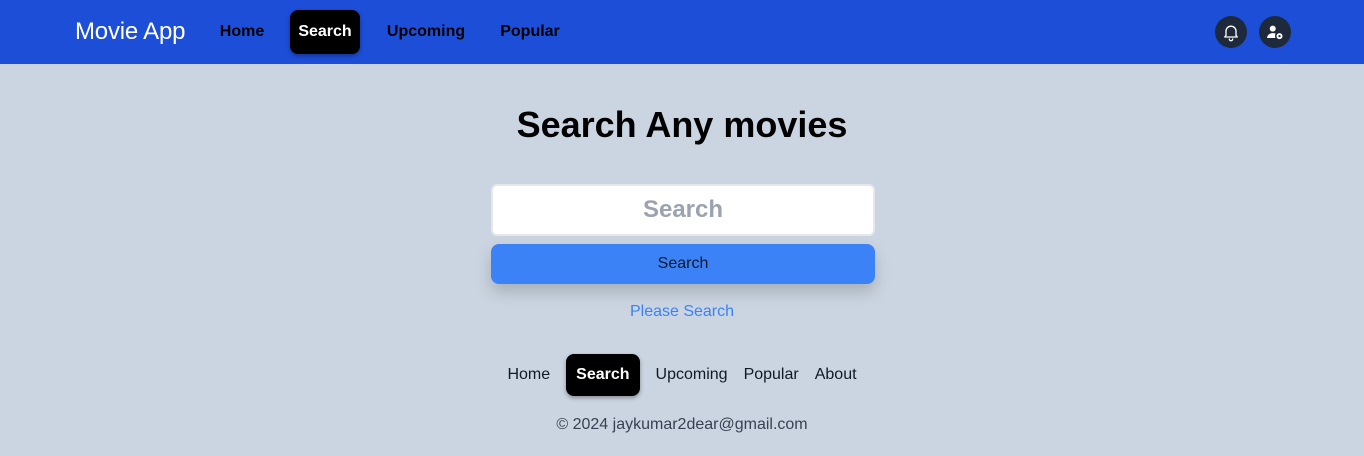  What do you see at coordinates (683, 264) in the screenshot?
I see `search-button: Search` at bounding box center [683, 264].